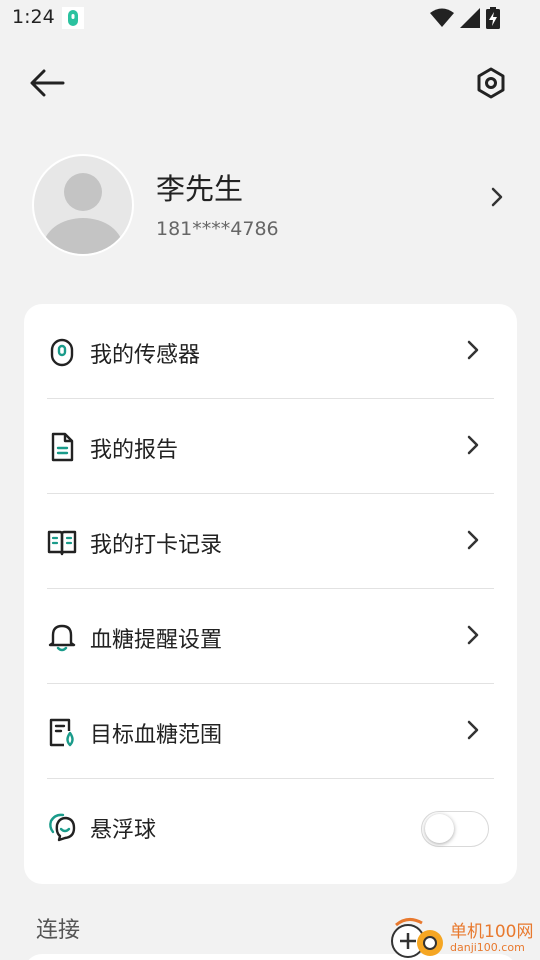 The image size is (540, 960). What do you see at coordinates (145, 355) in the screenshot?
I see `menu-item-label: 我的传感器` at bounding box center [145, 355].